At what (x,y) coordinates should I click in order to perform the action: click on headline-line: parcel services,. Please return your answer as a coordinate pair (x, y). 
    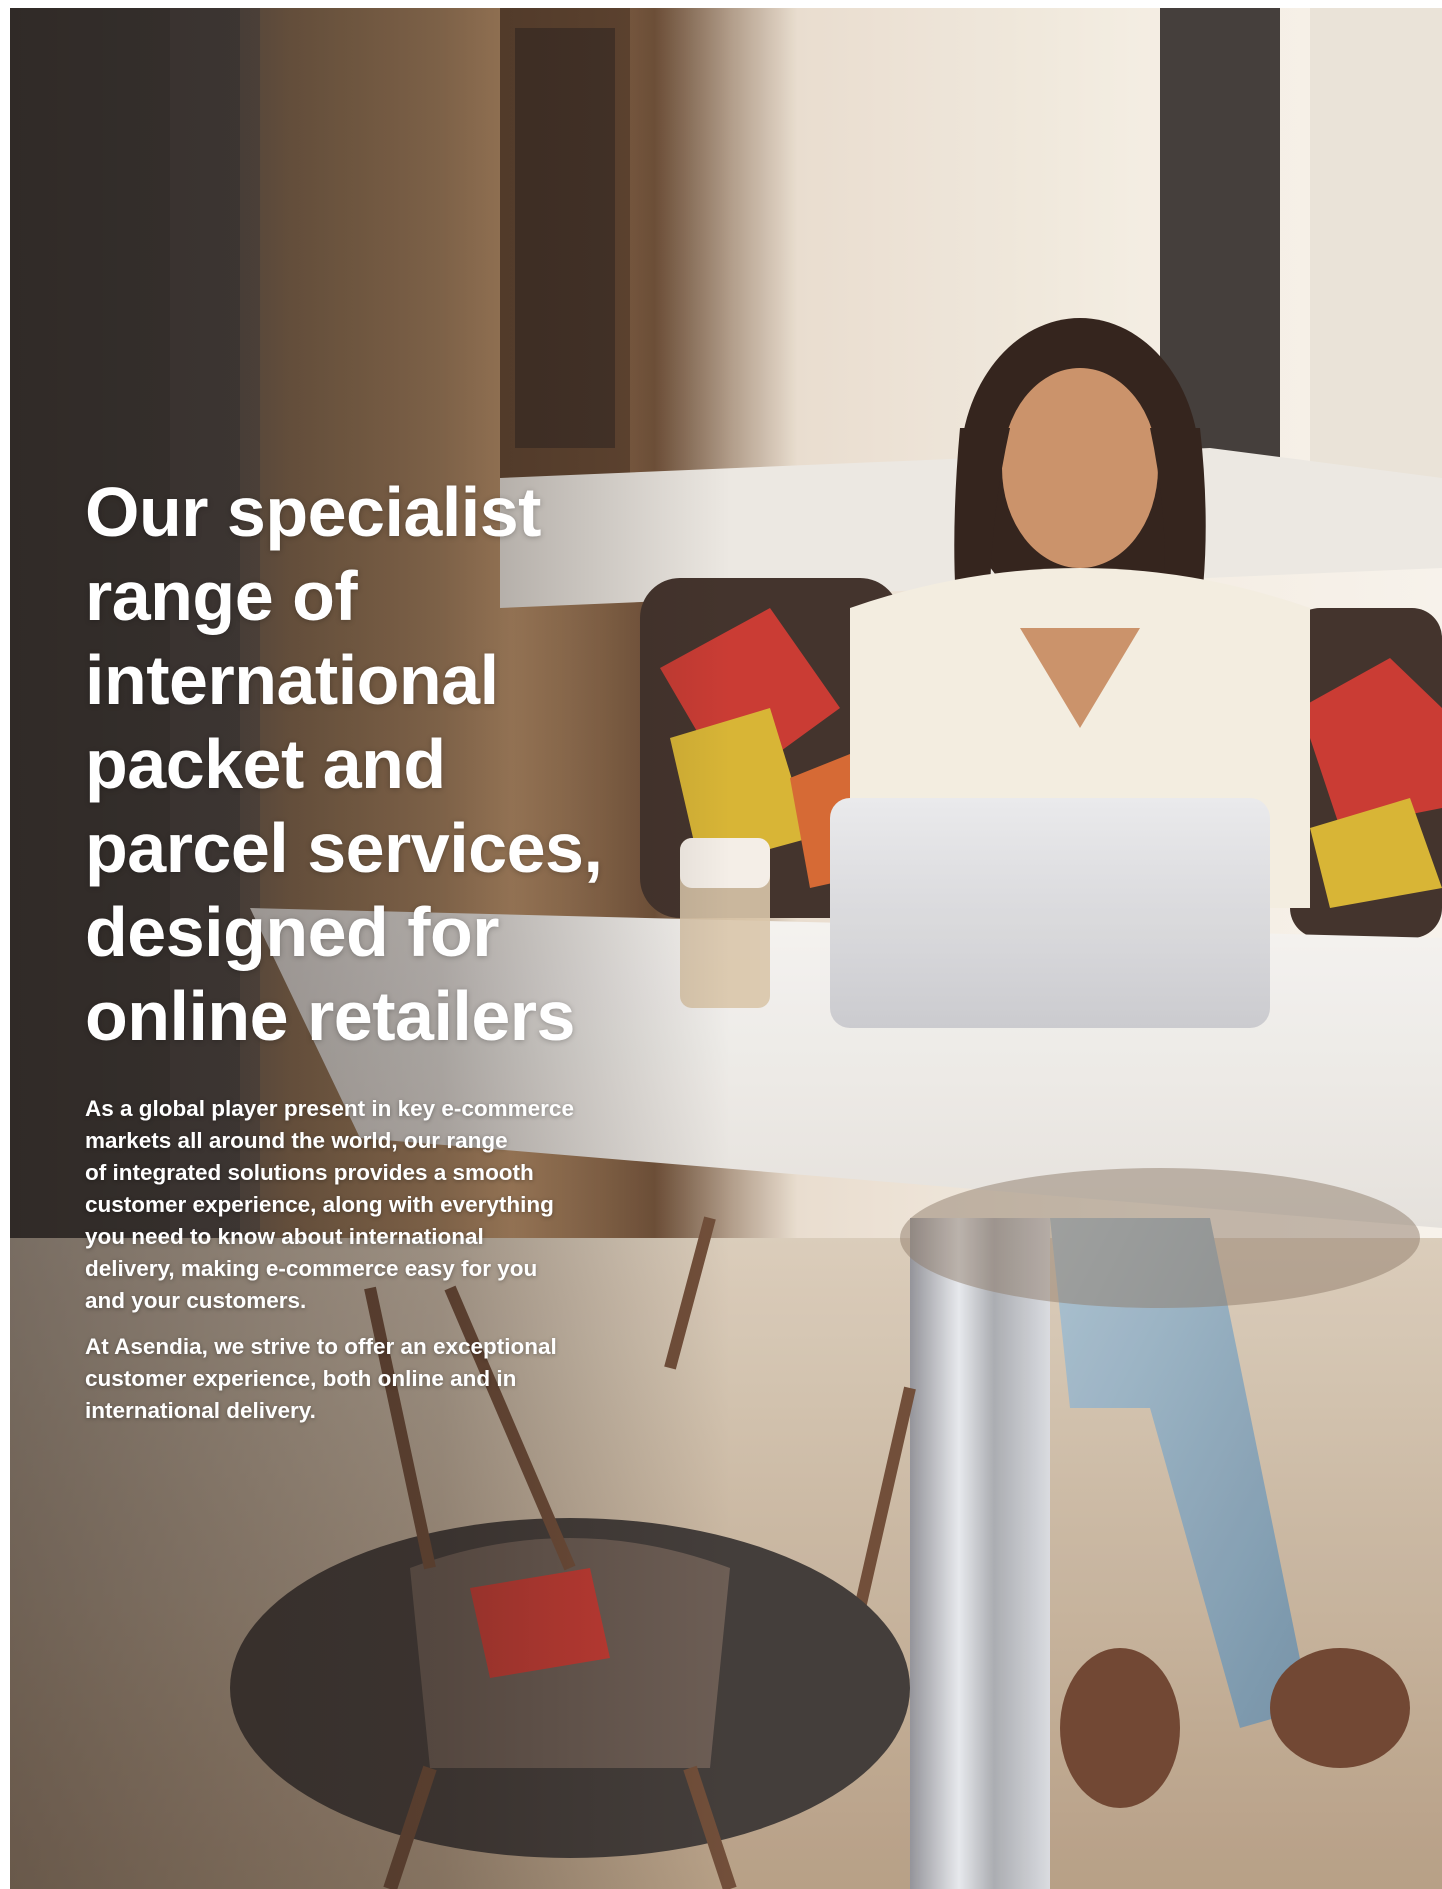
    Looking at the image, I should click on (344, 848).